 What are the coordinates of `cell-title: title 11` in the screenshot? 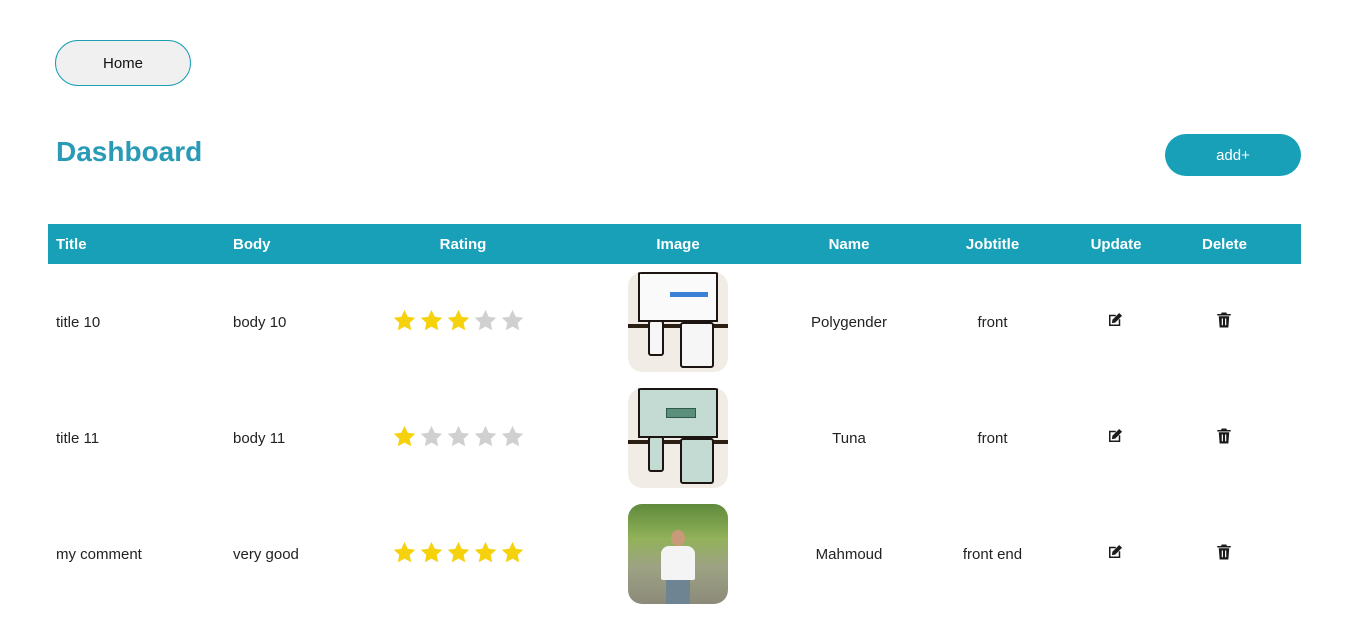 It's located at (78, 438).